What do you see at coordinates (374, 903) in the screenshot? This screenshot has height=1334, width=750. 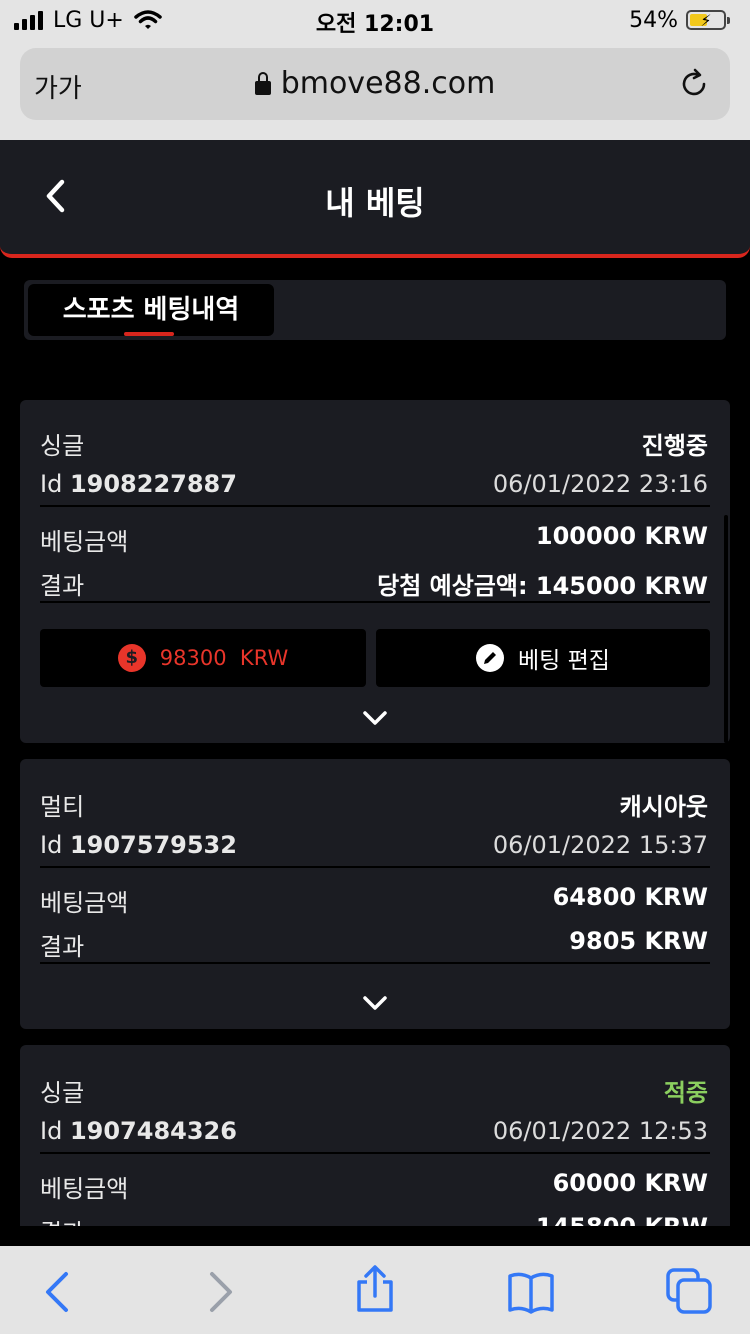 I see `stake-row: 베팅금액 64800 KRW` at bounding box center [374, 903].